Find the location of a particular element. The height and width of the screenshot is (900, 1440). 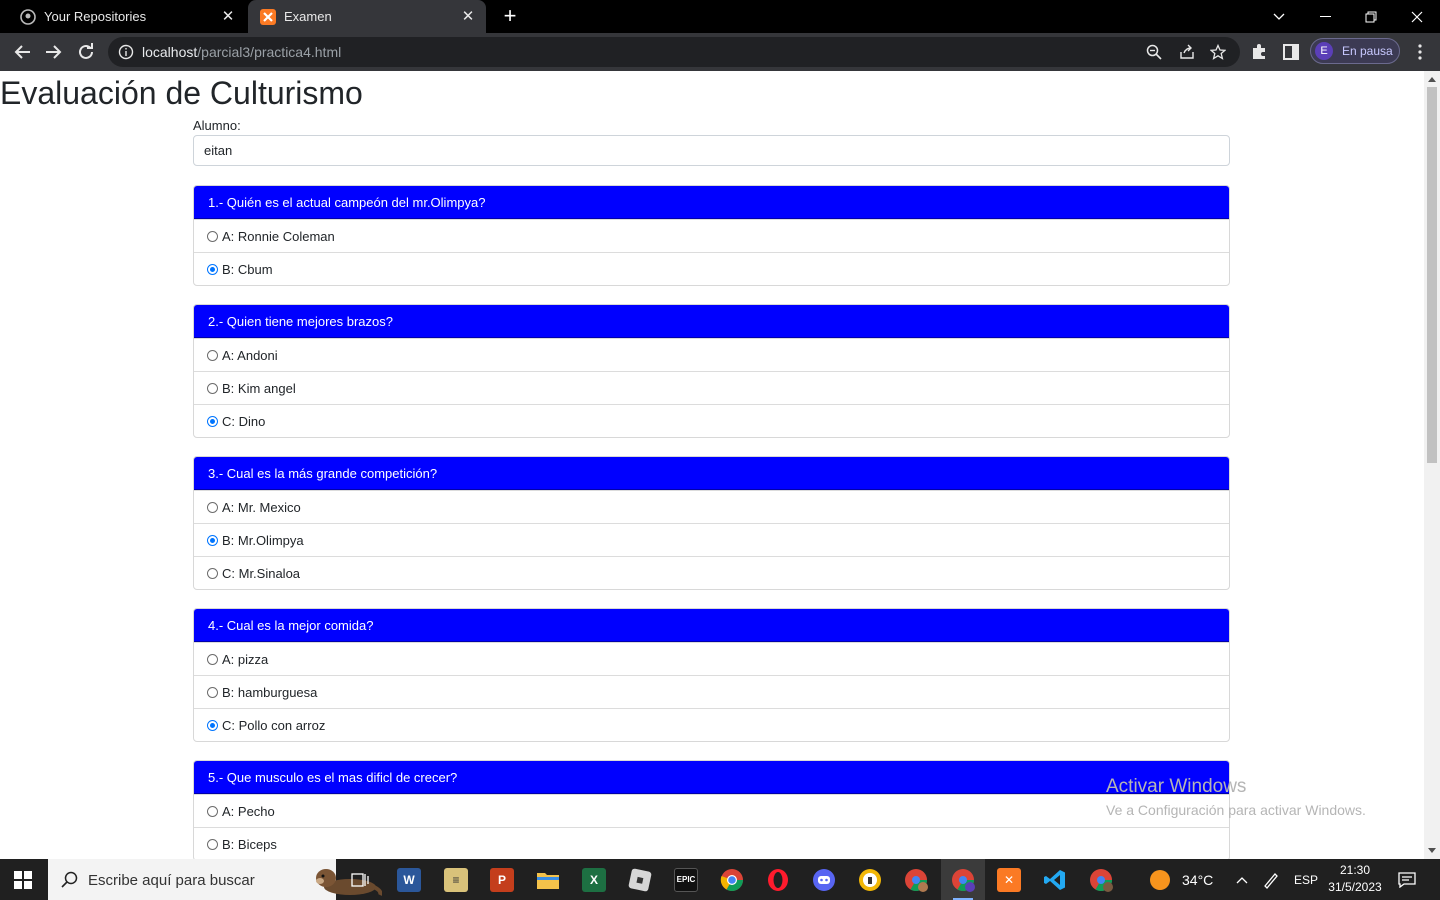

back-button is located at coordinates (22, 52).